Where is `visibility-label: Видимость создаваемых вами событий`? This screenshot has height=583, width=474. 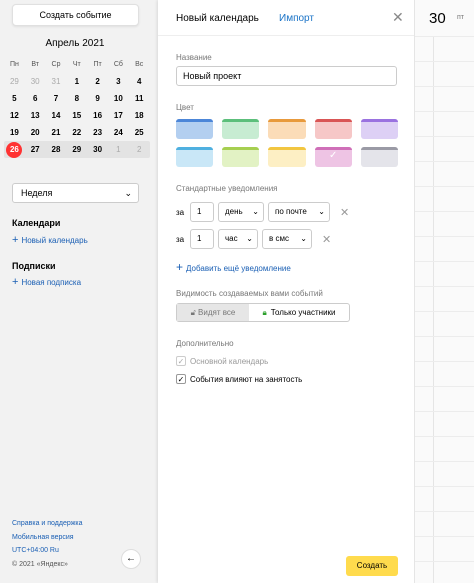
visibility-label: Видимость создаваемых вами событий is located at coordinates (249, 293).